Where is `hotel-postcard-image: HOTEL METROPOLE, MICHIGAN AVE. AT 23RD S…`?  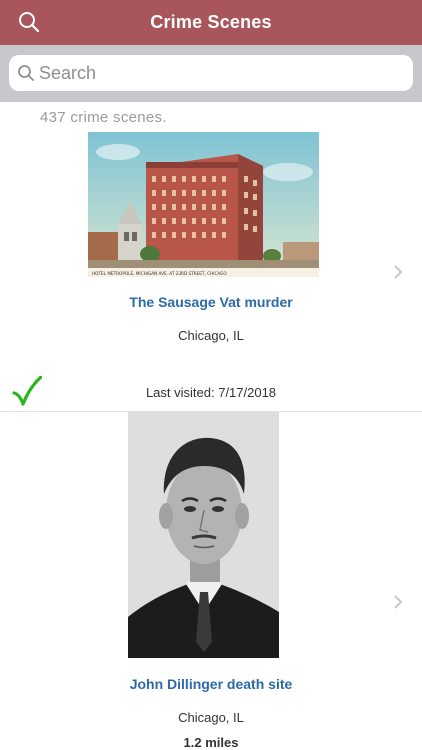 hotel-postcard-image: HOTEL METROPOLE, MICHIGAN AVE. AT 23RD S… is located at coordinates (203, 204).